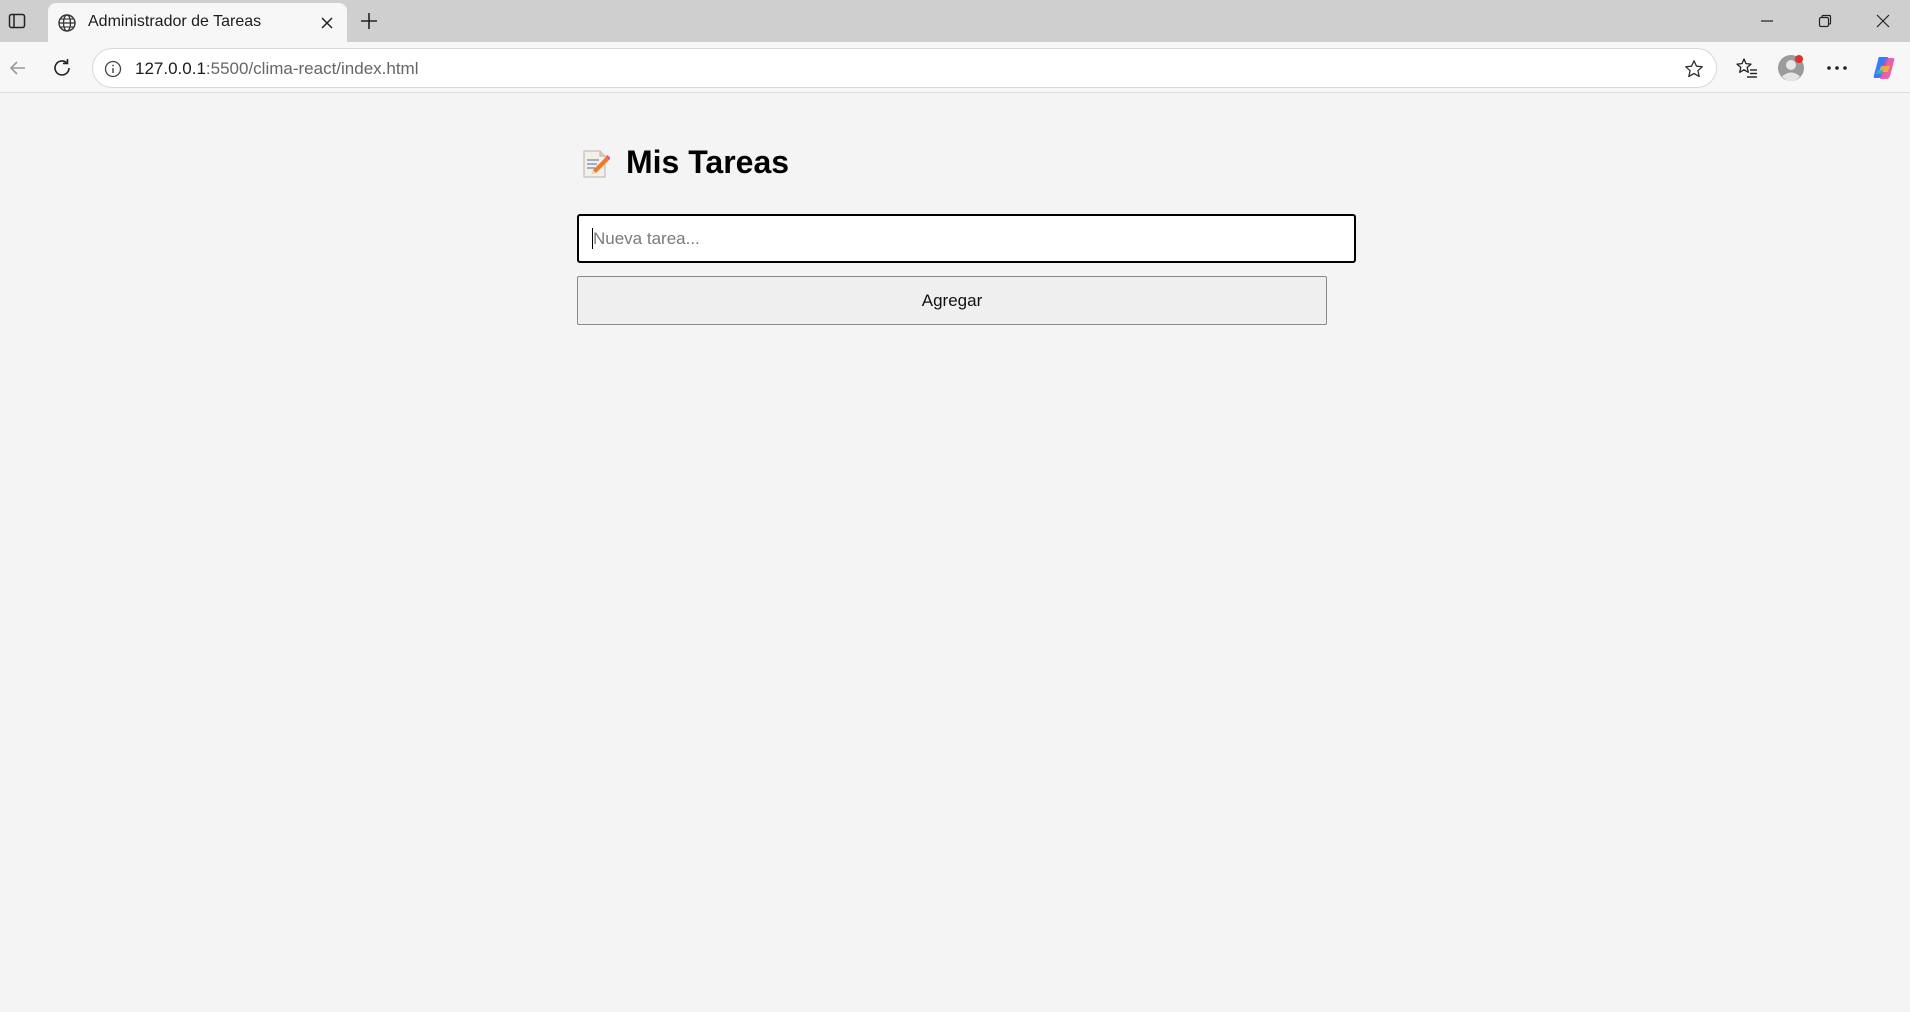  I want to click on copilot-button, so click(1884, 68).